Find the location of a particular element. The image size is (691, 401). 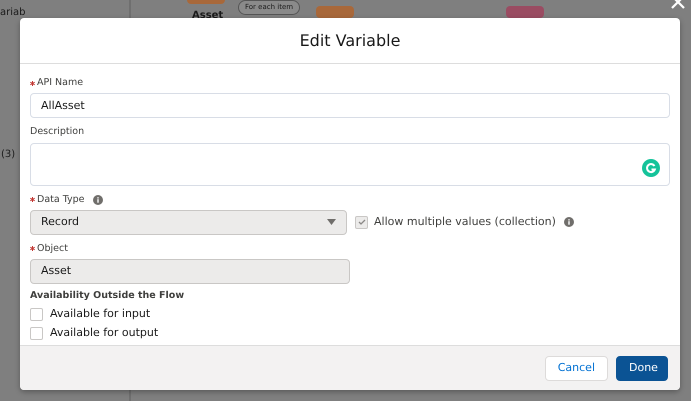

text-input: AllAsset is located at coordinates (350, 105).